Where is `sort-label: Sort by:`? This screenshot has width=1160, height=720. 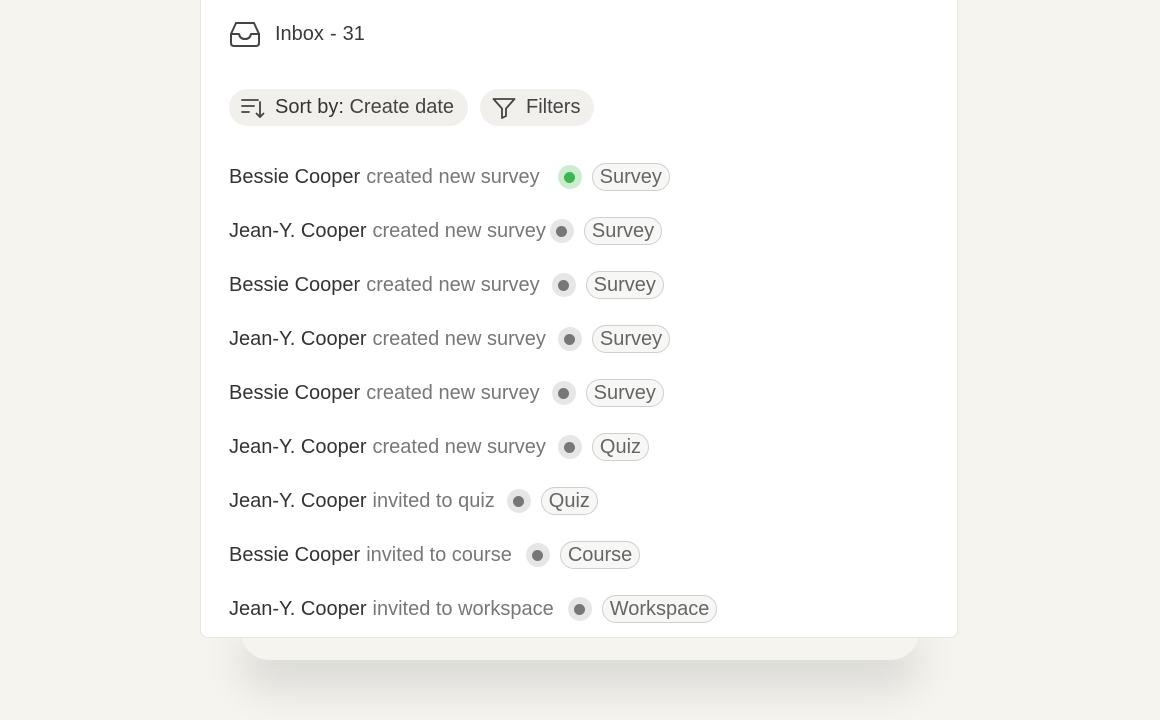
sort-label: Sort by: is located at coordinates (309, 107).